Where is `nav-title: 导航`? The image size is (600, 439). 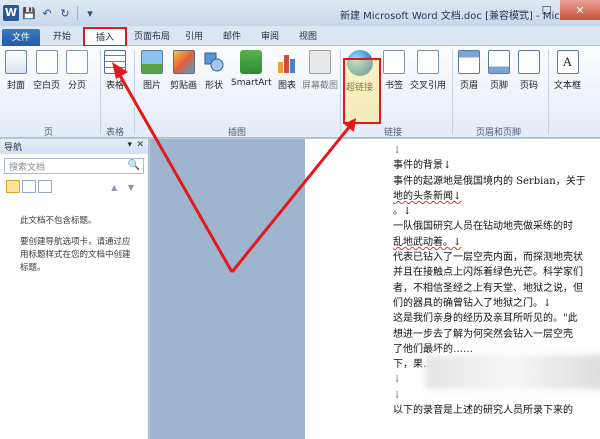
nav-title: 导航 is located at coordinates (13, 148).